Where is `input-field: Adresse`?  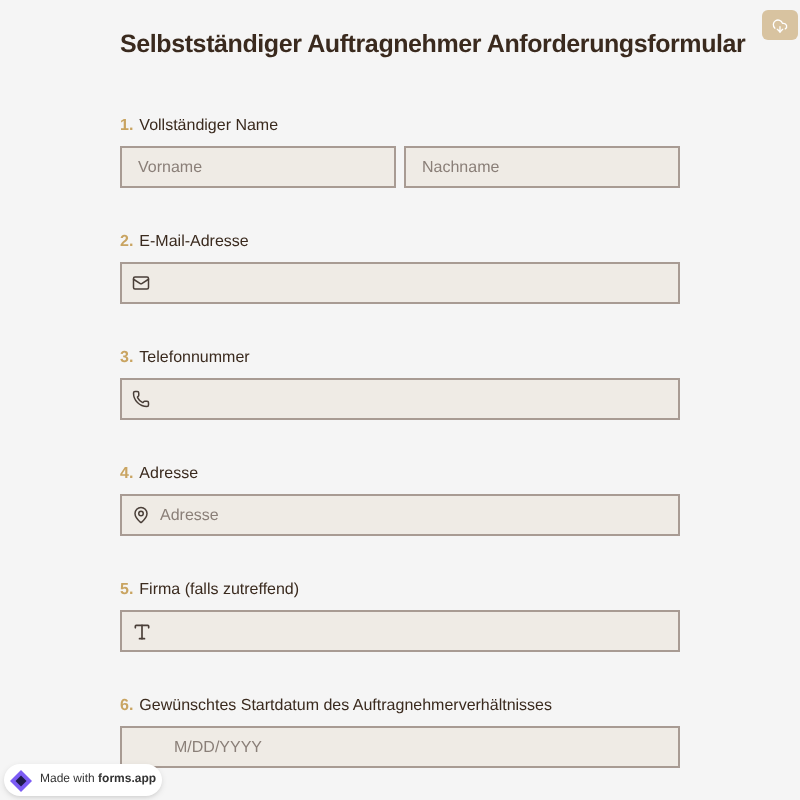 input-field: Adresse is located at coordinates (400, 515).